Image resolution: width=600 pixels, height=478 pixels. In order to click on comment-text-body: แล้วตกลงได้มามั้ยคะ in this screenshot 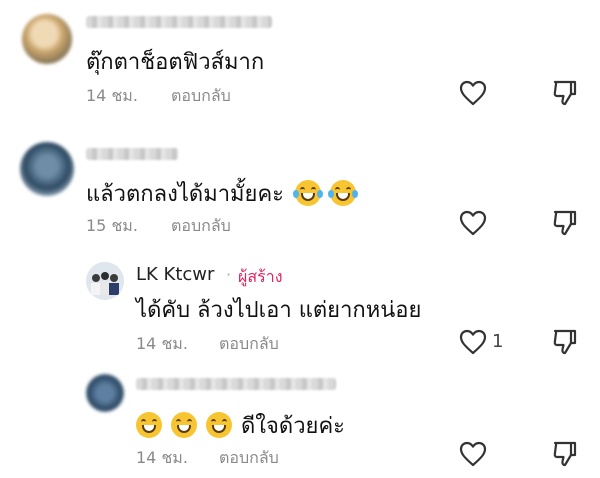, I will do `click(185, 194)`.